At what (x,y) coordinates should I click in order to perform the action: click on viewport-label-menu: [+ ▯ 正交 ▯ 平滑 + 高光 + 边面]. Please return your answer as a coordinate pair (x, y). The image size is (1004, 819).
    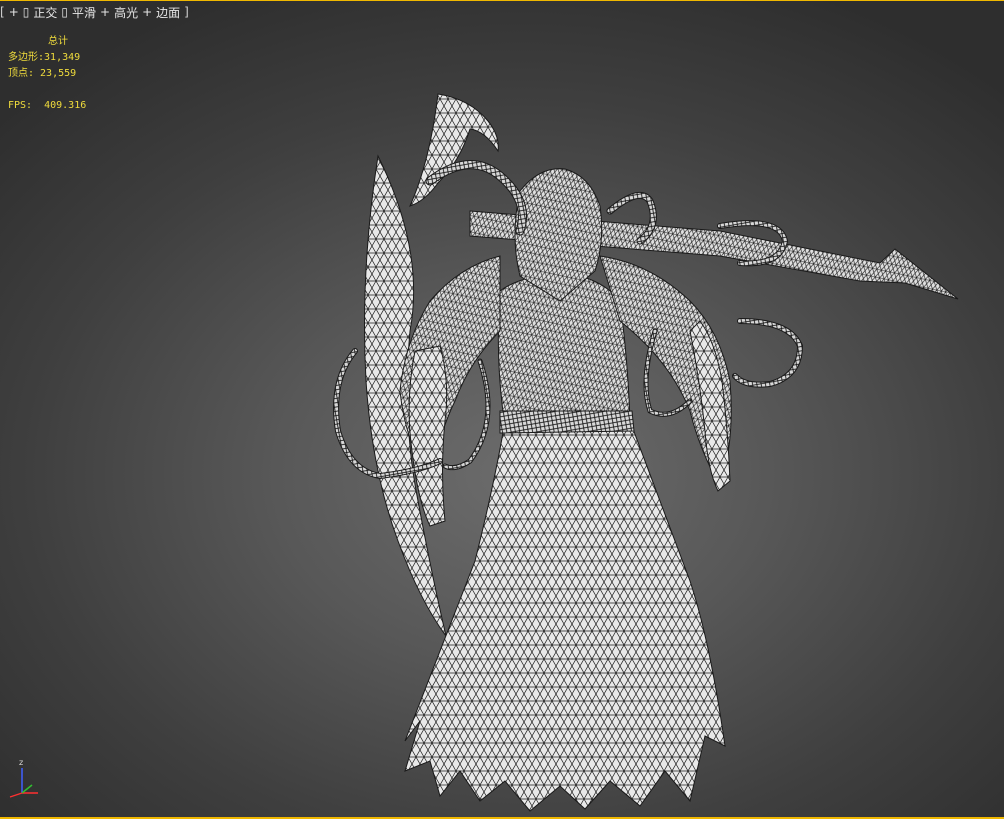
    Looking at the image, I should click on (94, 12).